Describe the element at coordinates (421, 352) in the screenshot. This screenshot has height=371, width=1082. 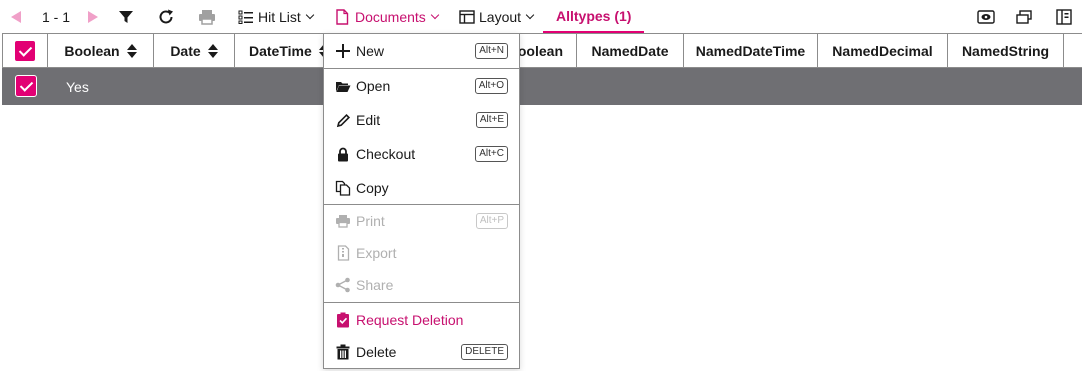
I see `menu-item-delete: Delete DELETE` at that location.